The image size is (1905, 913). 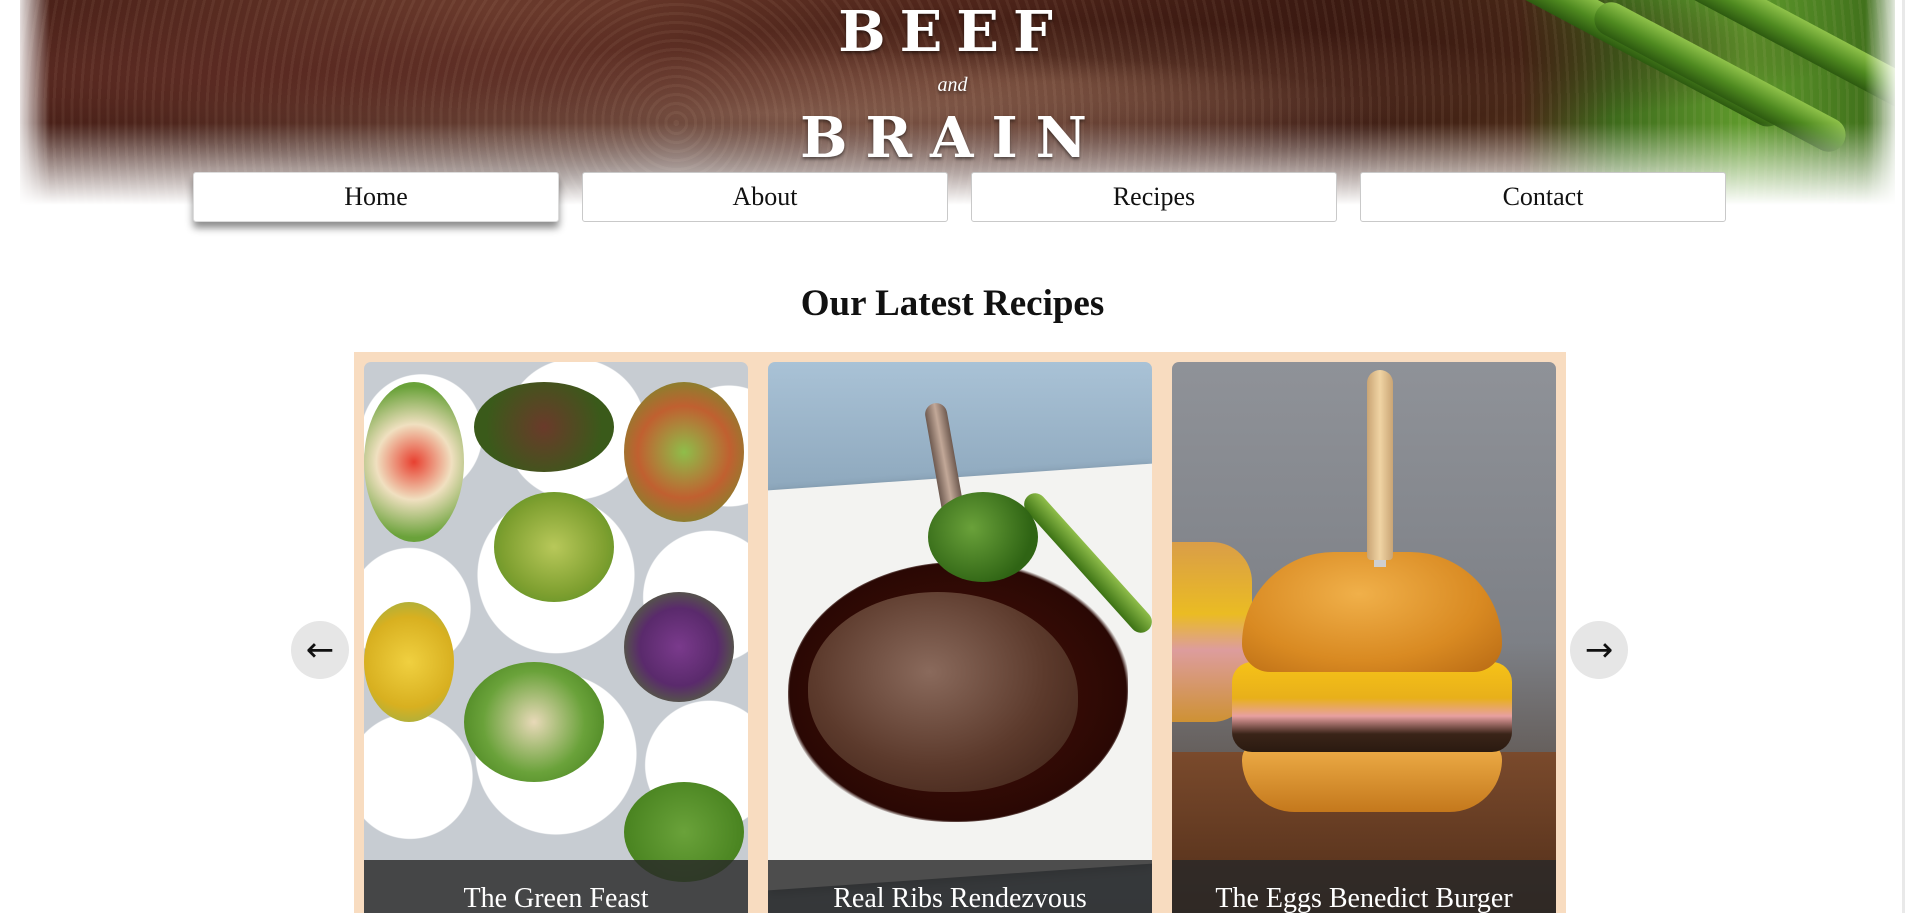 I want to click on carousel-next-button: →, so click(x=1599, y=650).